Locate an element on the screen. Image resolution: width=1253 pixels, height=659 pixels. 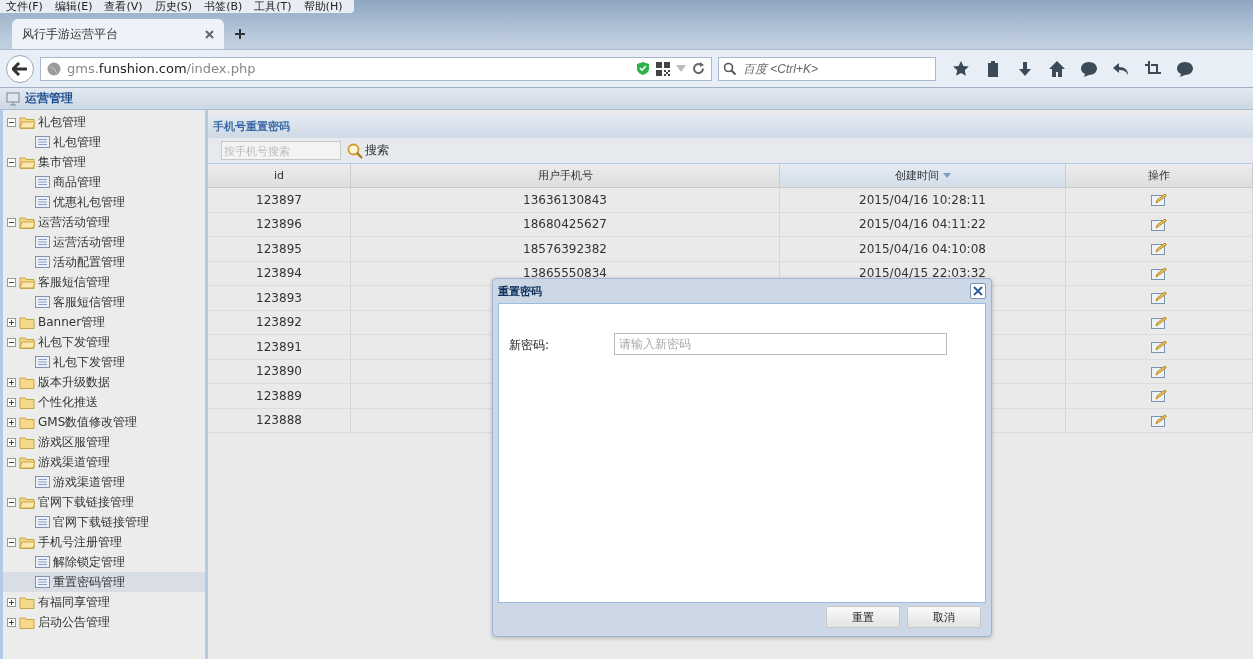
url-text: gms.funshion.com/index.php is located at coordinates (162, 68).